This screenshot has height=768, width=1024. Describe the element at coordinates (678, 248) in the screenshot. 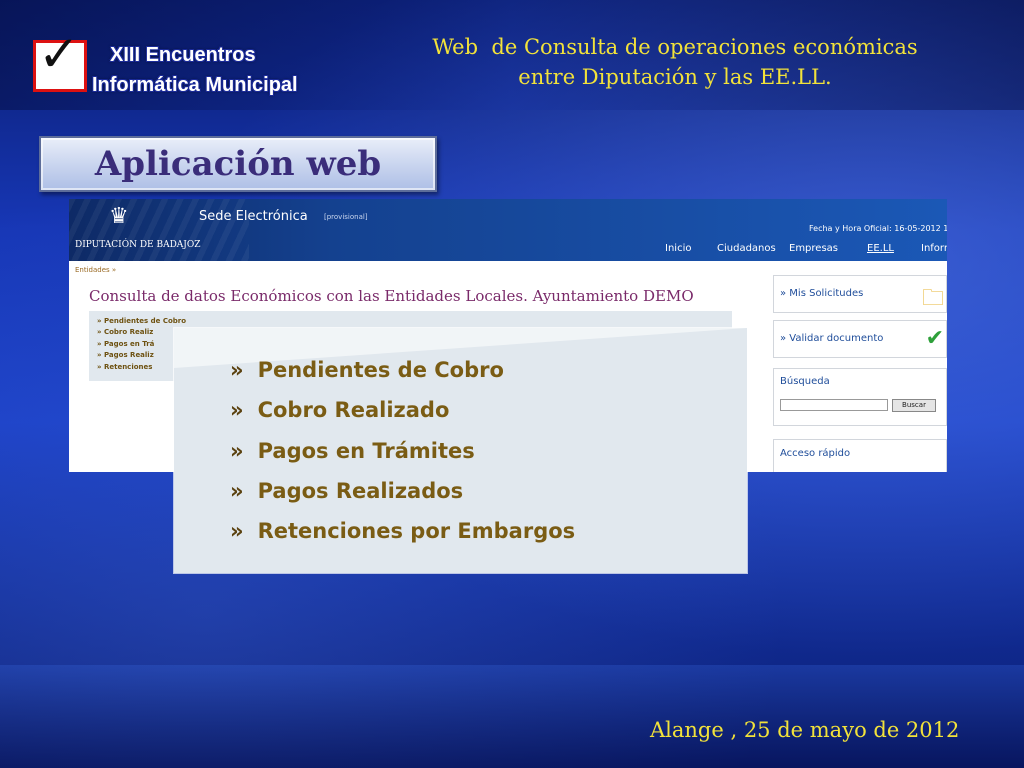

I see `nav-inicio: Inicio` at that location.